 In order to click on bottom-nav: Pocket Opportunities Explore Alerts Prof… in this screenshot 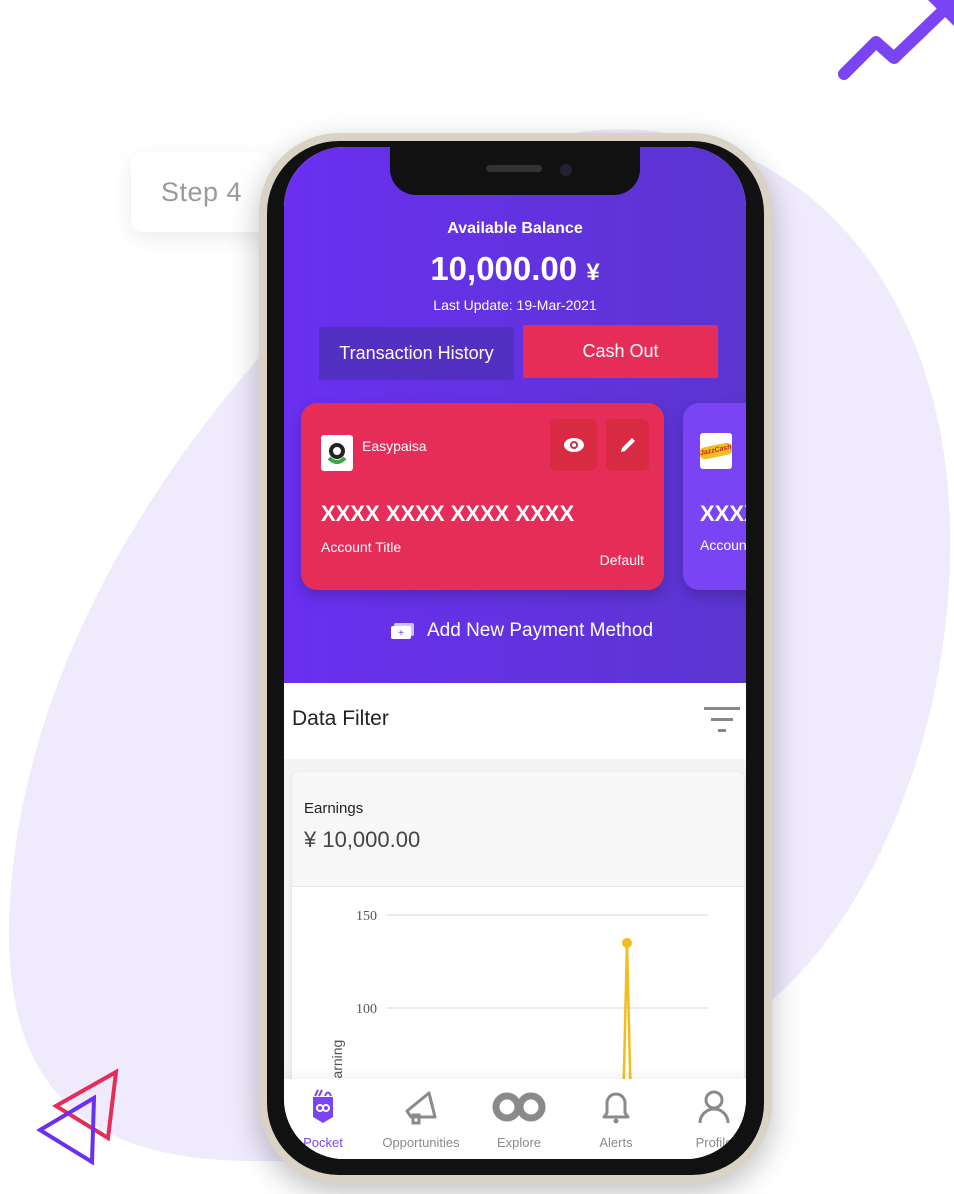, I will do `click(515, 1119)`.